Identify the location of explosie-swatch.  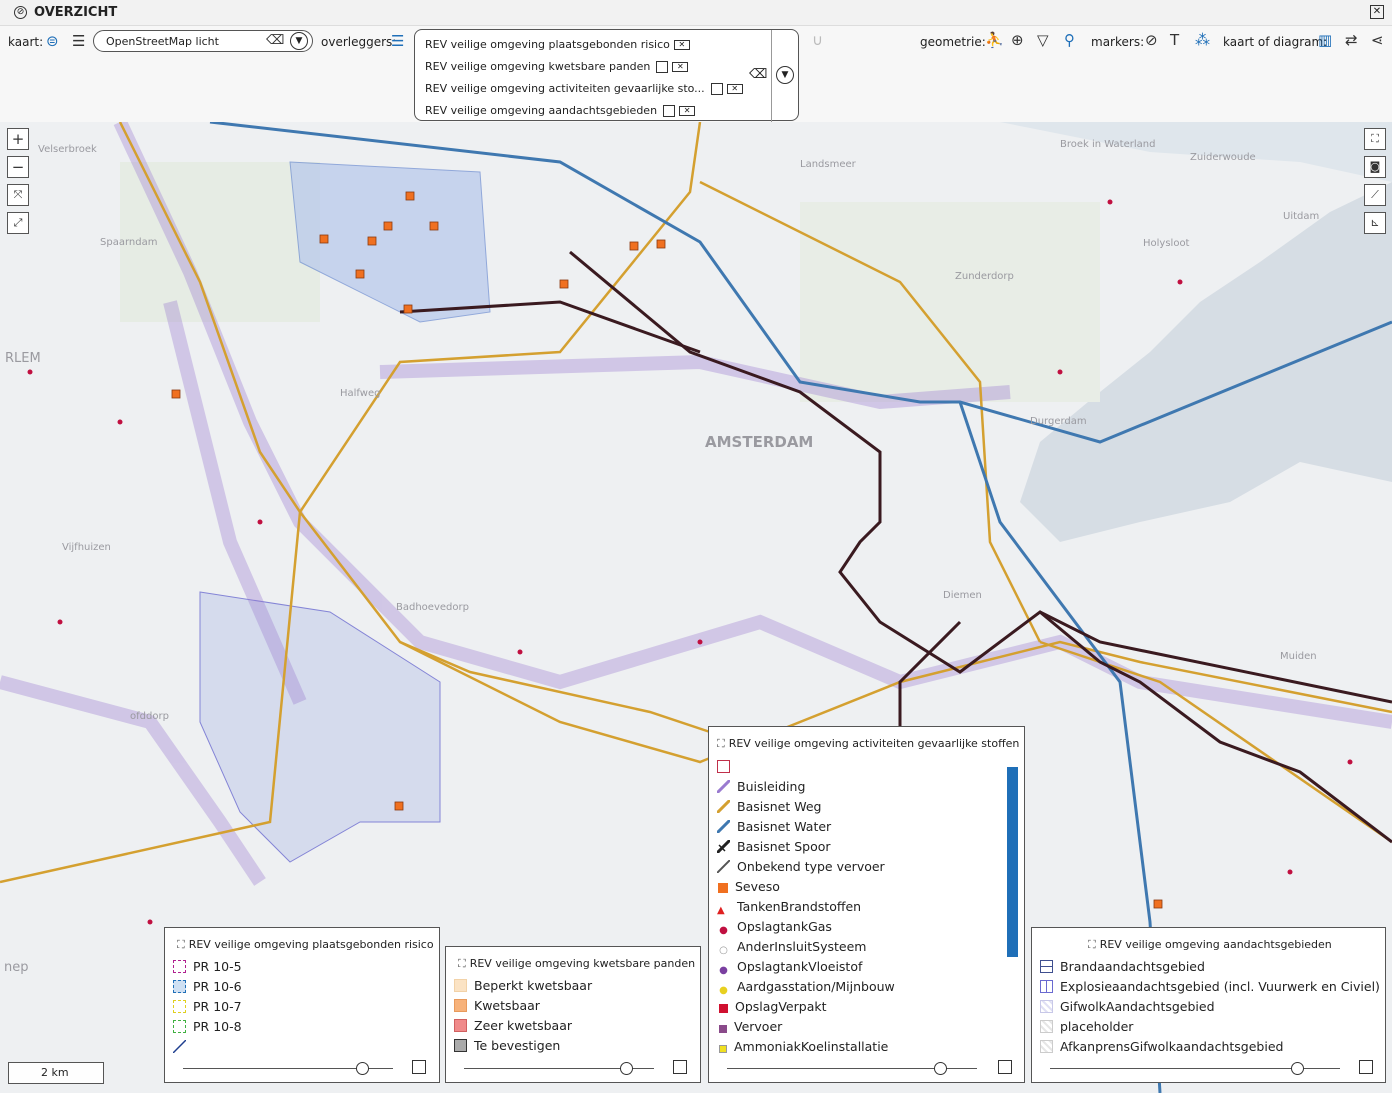
(1046, 986).